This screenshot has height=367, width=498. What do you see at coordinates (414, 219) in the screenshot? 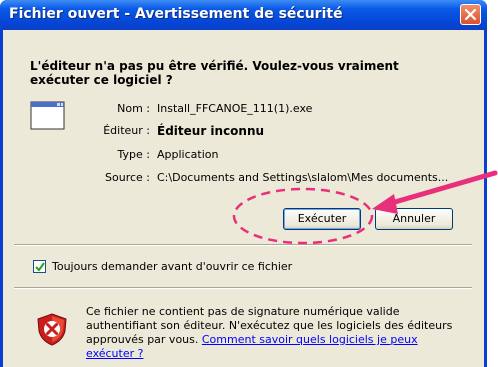
I see `cancel-button: Annuler` at bounding box center [414, 219].